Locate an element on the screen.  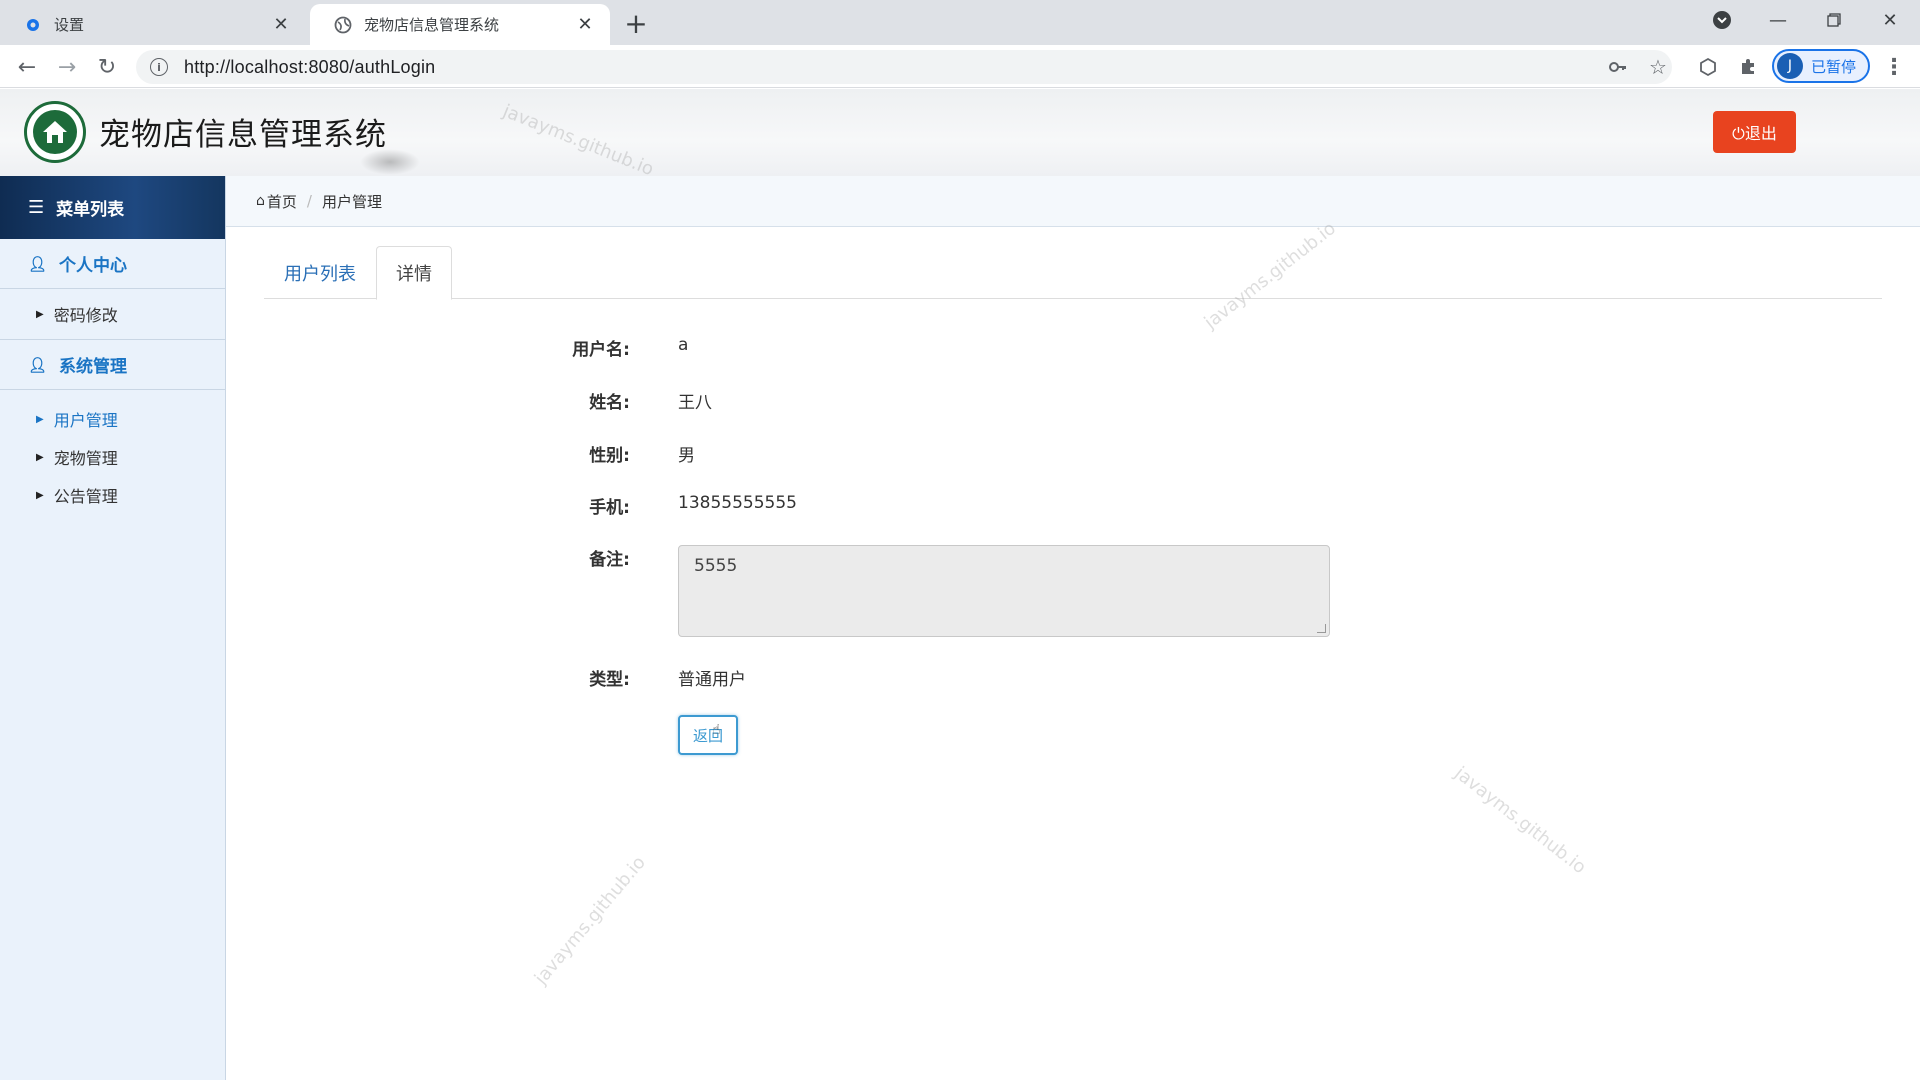
forward-arrow-icon: → is located at coordinates (67, 67).